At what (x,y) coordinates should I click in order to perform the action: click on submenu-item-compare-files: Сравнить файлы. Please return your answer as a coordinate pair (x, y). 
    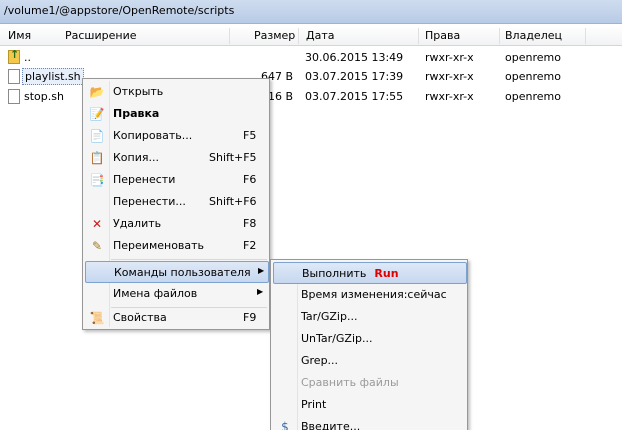
    Looking at the image, I should click on (350, 382).